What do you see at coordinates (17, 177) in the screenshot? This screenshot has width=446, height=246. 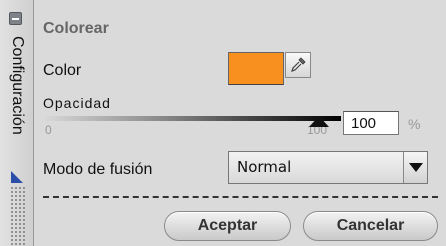 I see `resize-corner-icon` at bounding box center [17, 177].